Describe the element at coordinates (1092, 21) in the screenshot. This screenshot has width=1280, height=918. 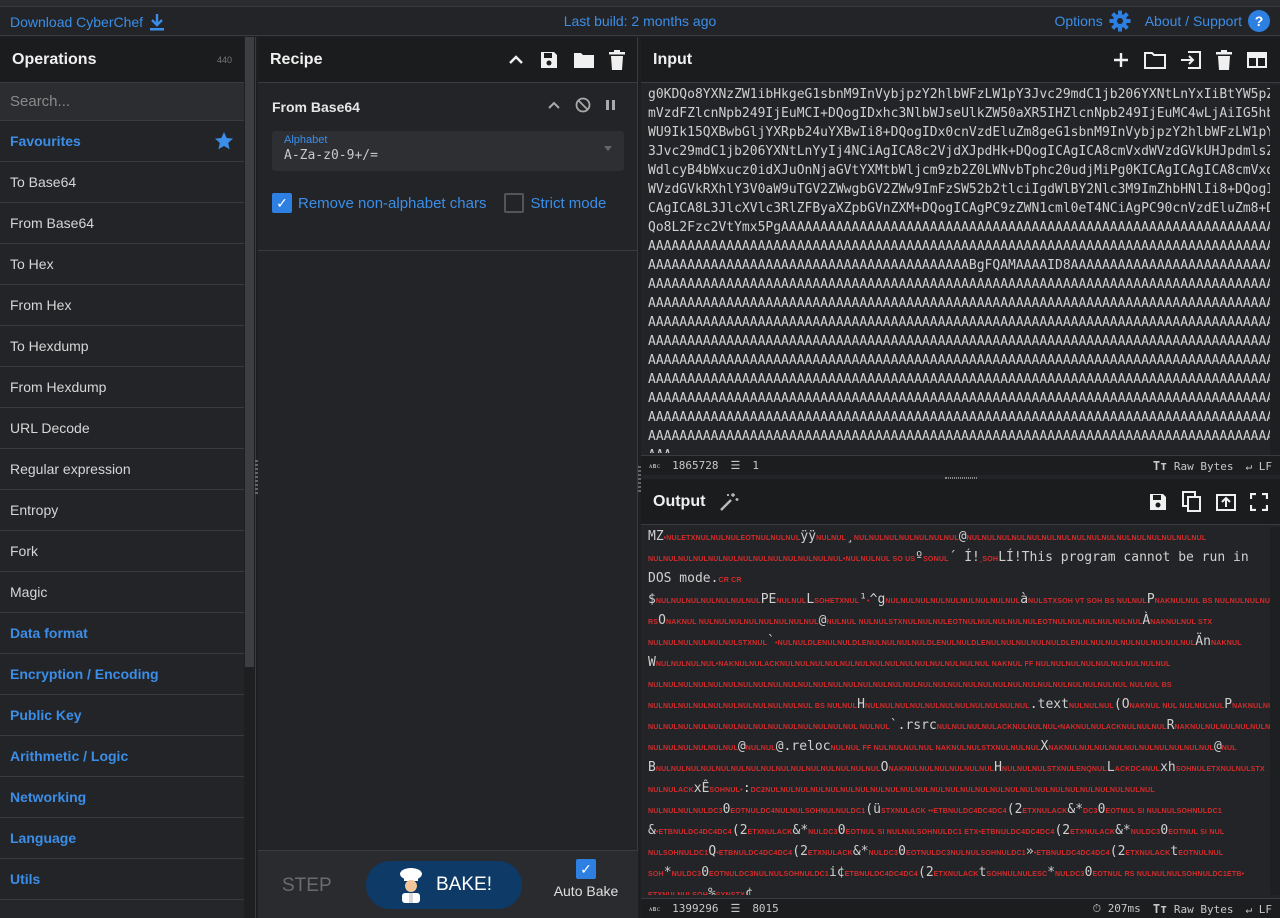
I see `options-button: Options` at that location.